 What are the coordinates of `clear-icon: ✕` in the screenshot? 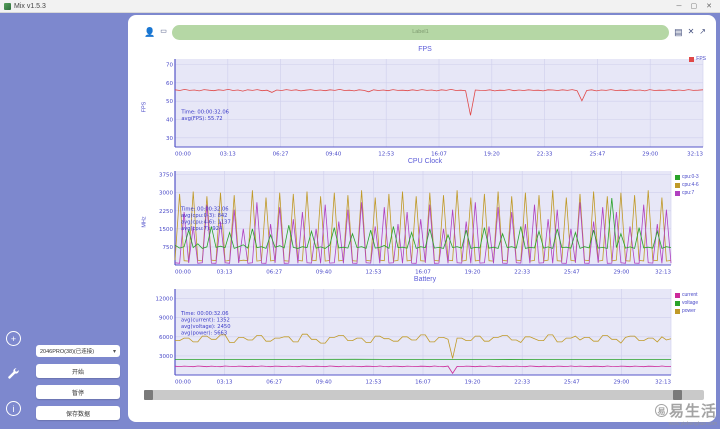 It's located at (691, 32).